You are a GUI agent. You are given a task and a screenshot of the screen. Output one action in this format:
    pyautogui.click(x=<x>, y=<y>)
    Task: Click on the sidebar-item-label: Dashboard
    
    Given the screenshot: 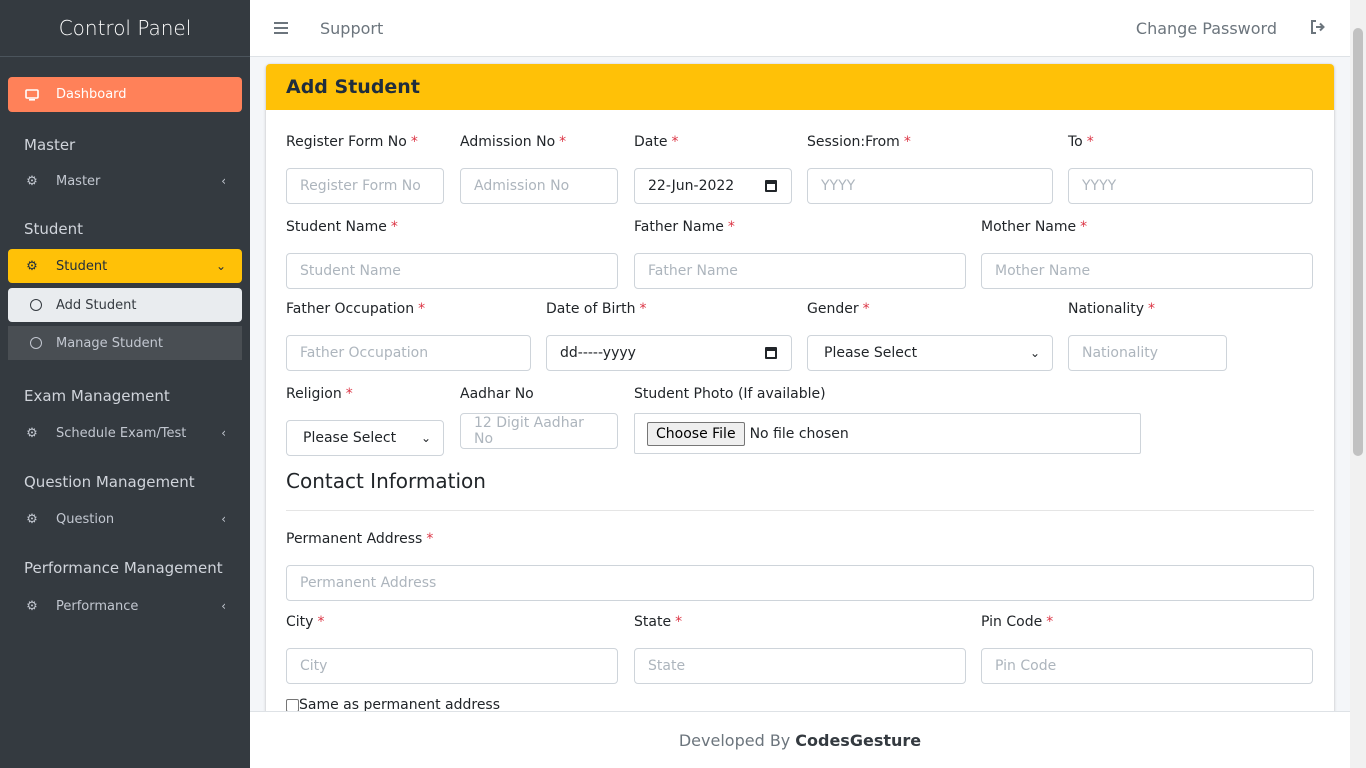 What is the action you would take?
    pyautogui.click(x=91, y=94)
    